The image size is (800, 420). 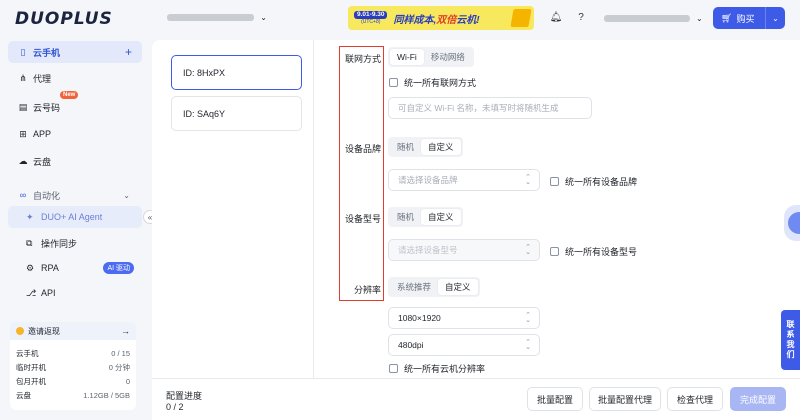 I want to click on batch-config-button: 批量配置, so click(x=555, y=399).